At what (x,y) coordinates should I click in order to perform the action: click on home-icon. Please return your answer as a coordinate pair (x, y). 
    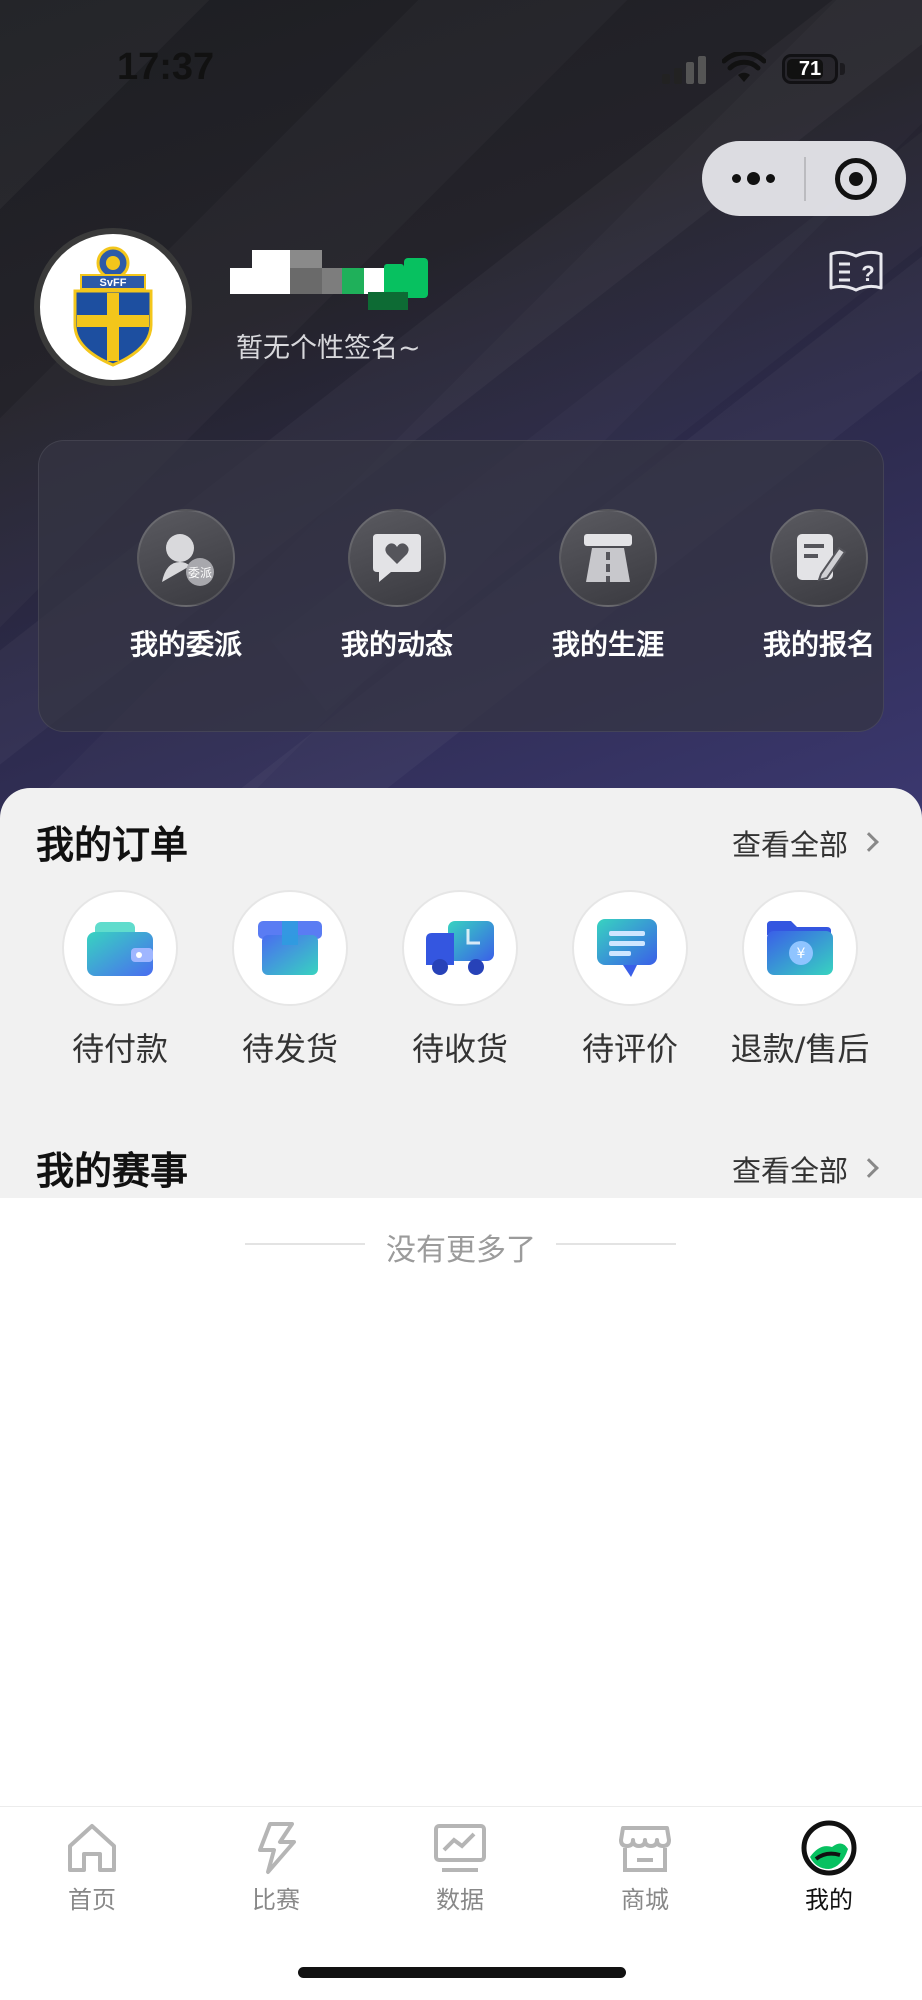
    Looking at the image, I should click on (92, 1848).